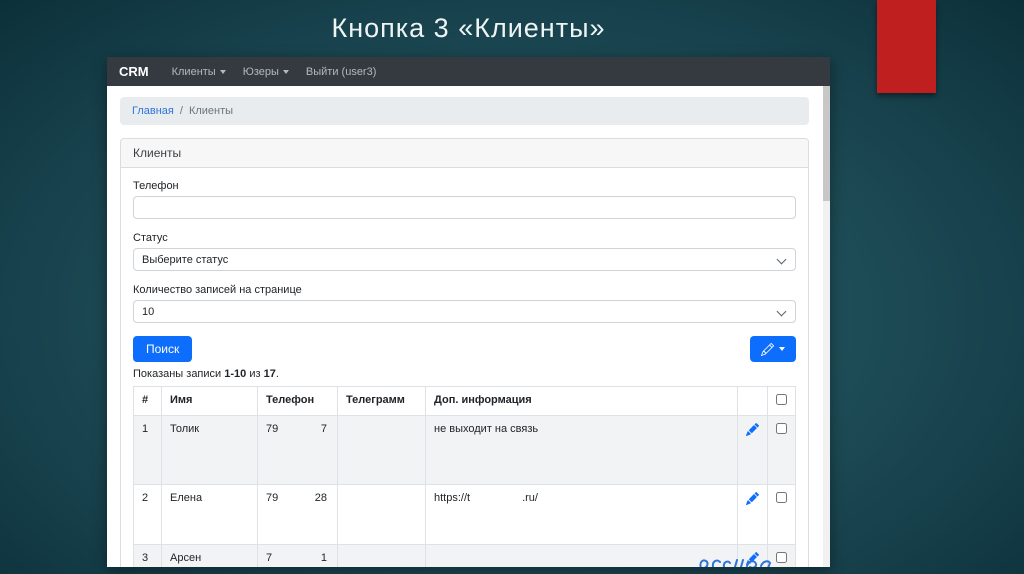 The height and width of the screenshot is (574, 1024). Describe the element at coordinates (530, 498) in the screenshot. I see `info-text-end: .ru/` at that location.